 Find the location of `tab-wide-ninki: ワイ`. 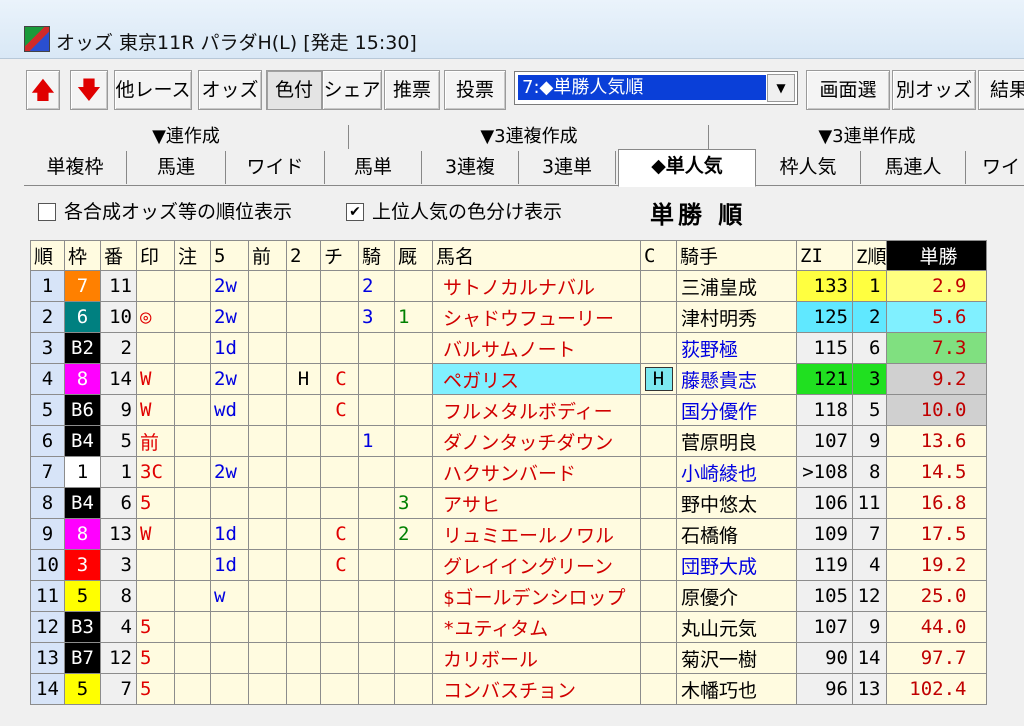

tab-wide-ninki: ワイ is located at coordinates (995, 167).